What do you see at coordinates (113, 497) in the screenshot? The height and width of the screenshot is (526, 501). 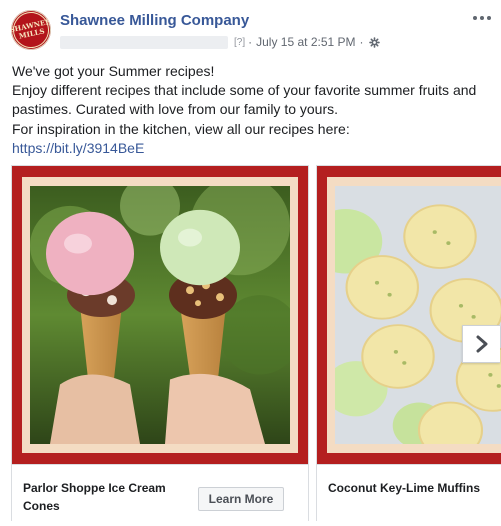 I see `card-title: Parlor Shoppe Ice Cream Cones` at bounding box center [113, 497].